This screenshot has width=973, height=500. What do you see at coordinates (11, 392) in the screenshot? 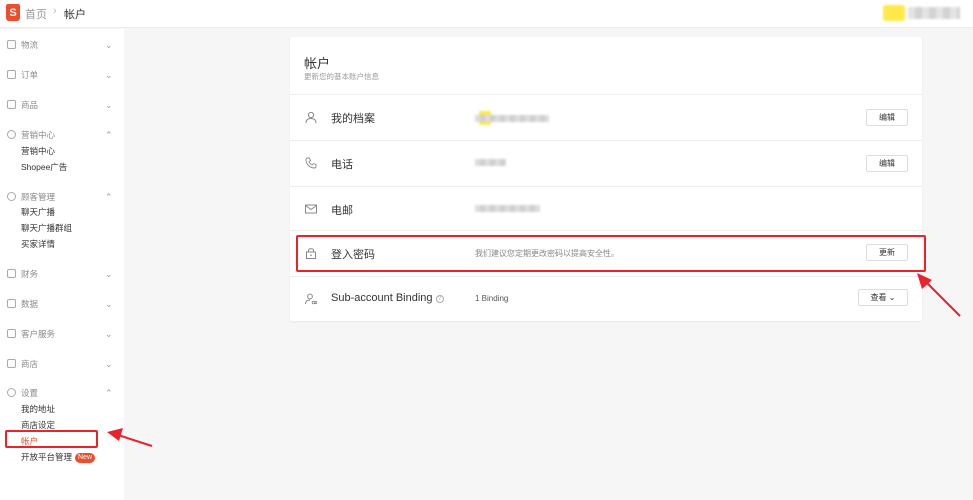
I see `gear-icon` at bounding box center [11, 392].